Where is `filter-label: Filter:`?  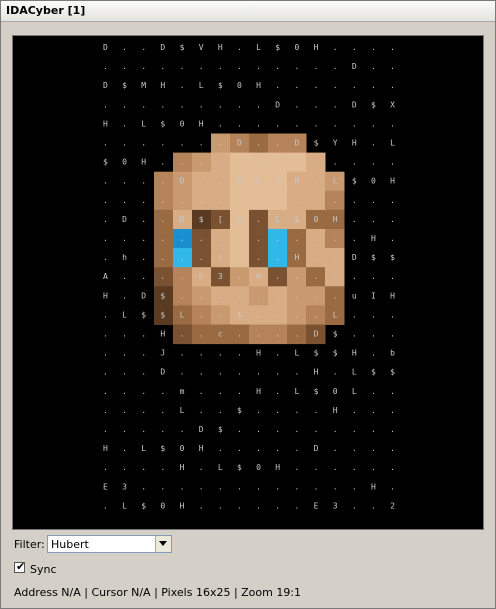
filter-label: Filter: is located at coordinates (29, 544).